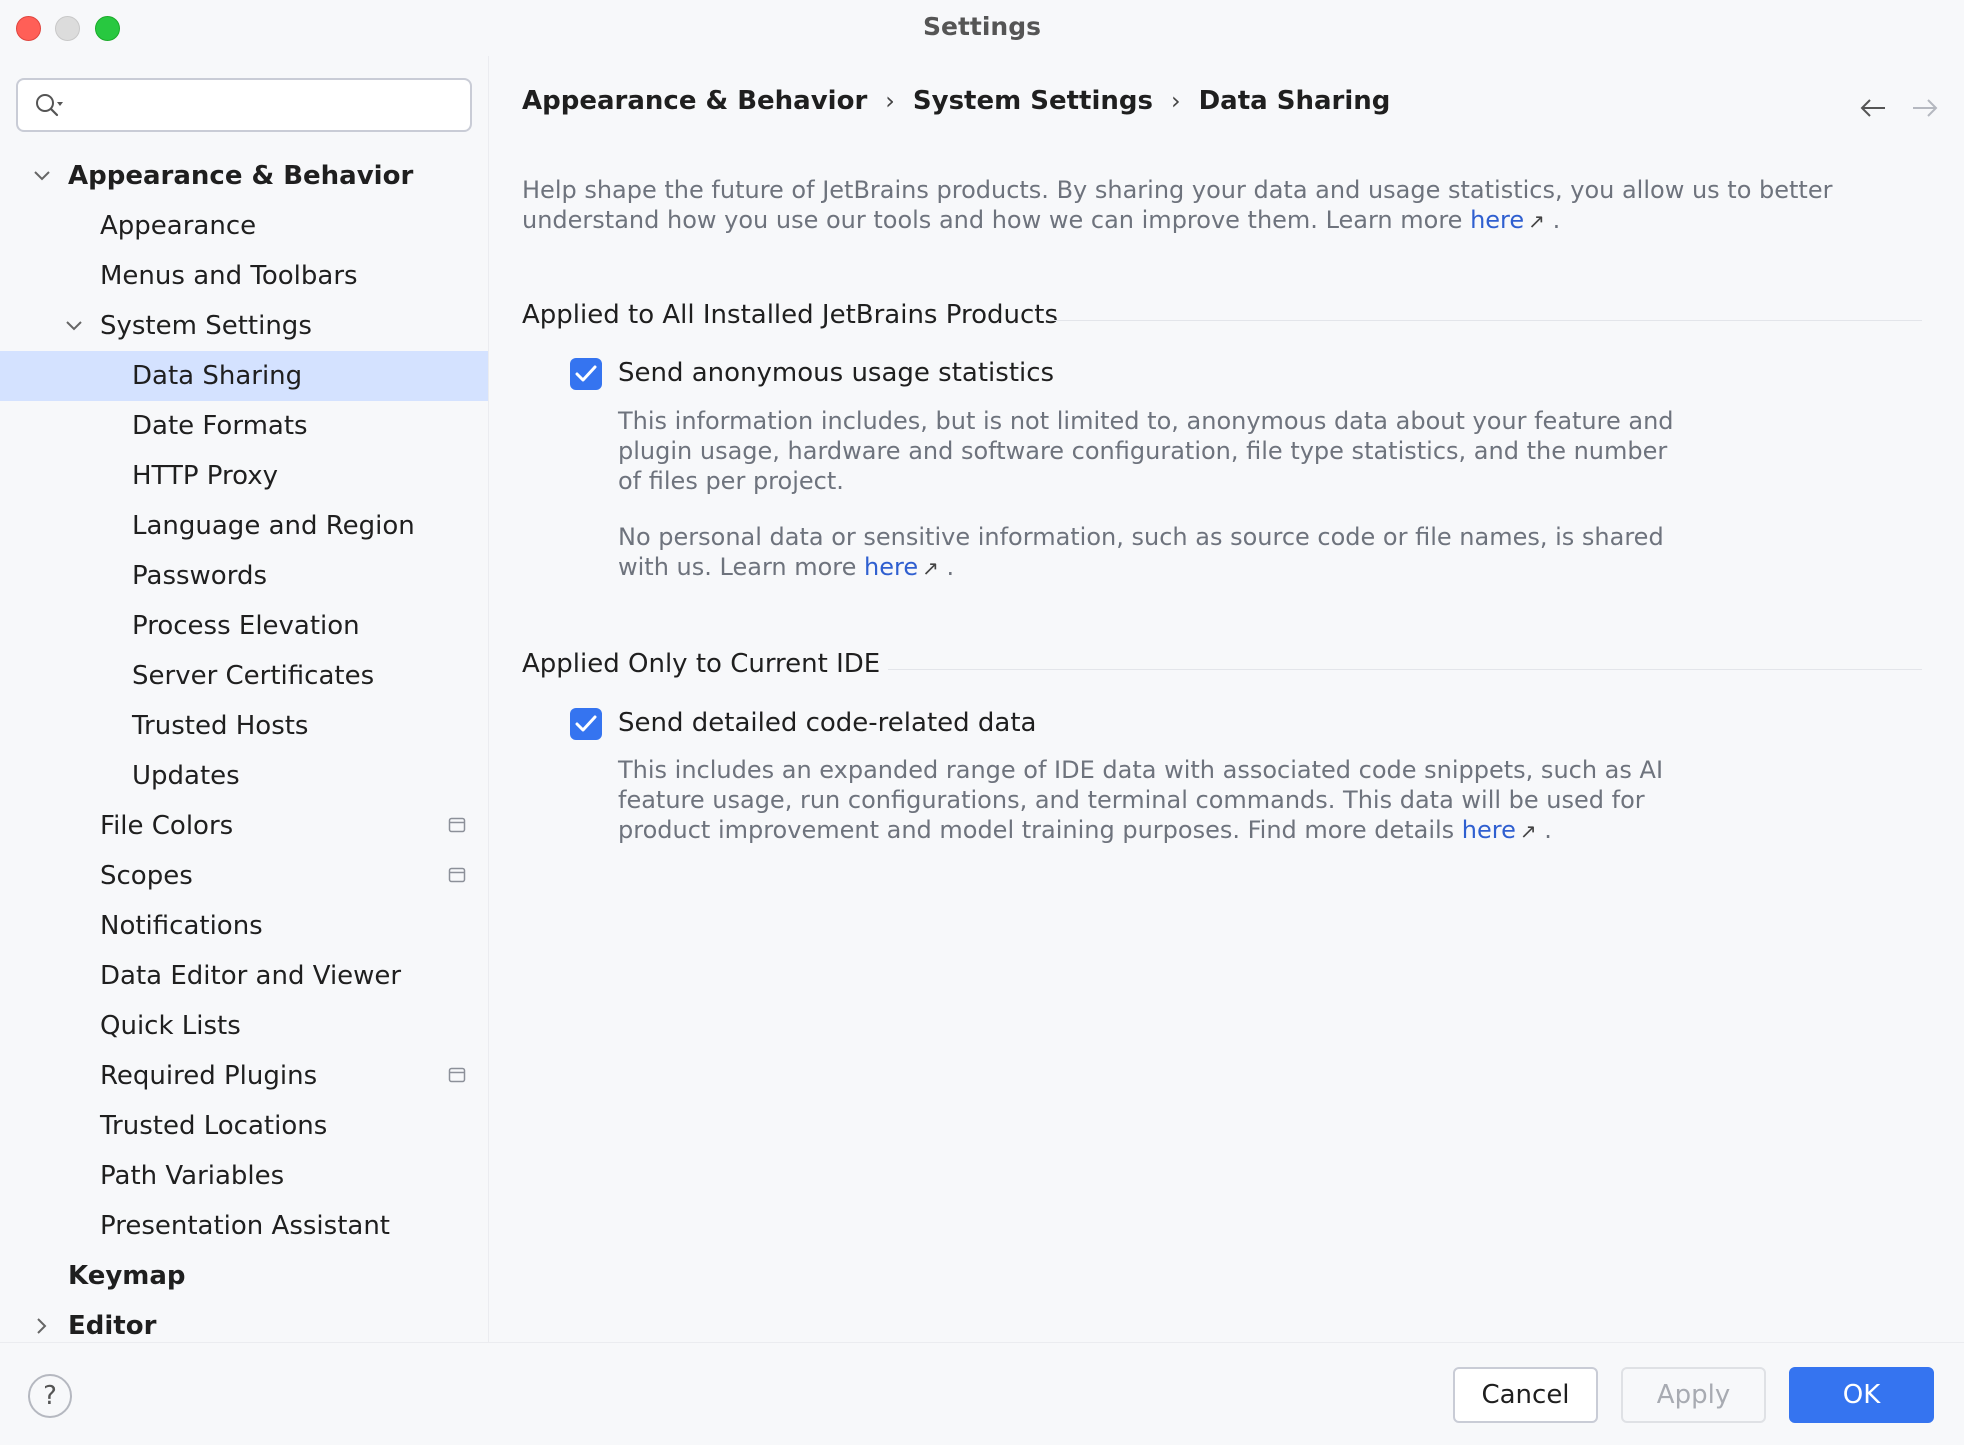 The image size is (1964, 1445). What do you see at coordinates (127, 1276) in the screenshot?
I see `sidebar-item-label: Keymap` at bounding box center [127, 1276].